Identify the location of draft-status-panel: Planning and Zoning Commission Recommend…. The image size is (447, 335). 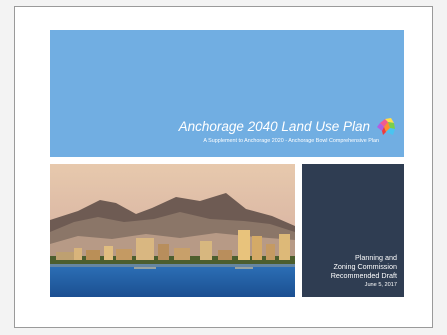
(353, 230).